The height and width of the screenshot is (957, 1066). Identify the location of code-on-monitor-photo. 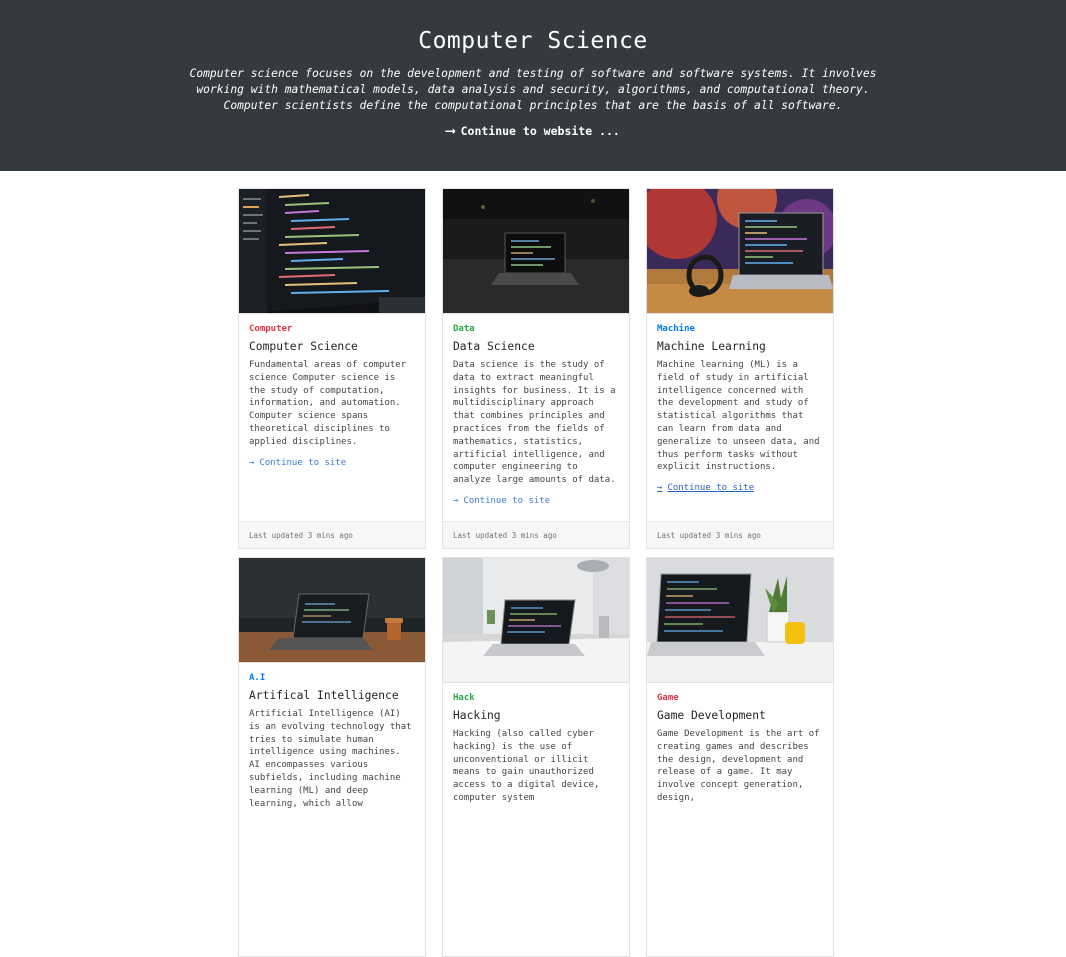
(332, 251).